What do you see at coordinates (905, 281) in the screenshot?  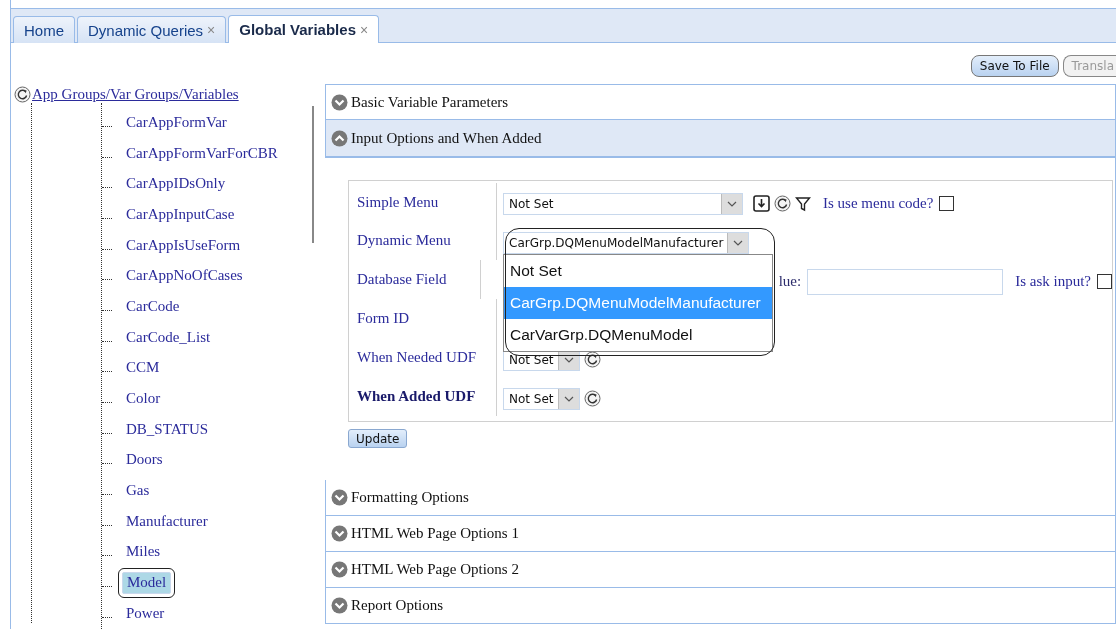 I see `input-field` at bounding box center [905, 281].